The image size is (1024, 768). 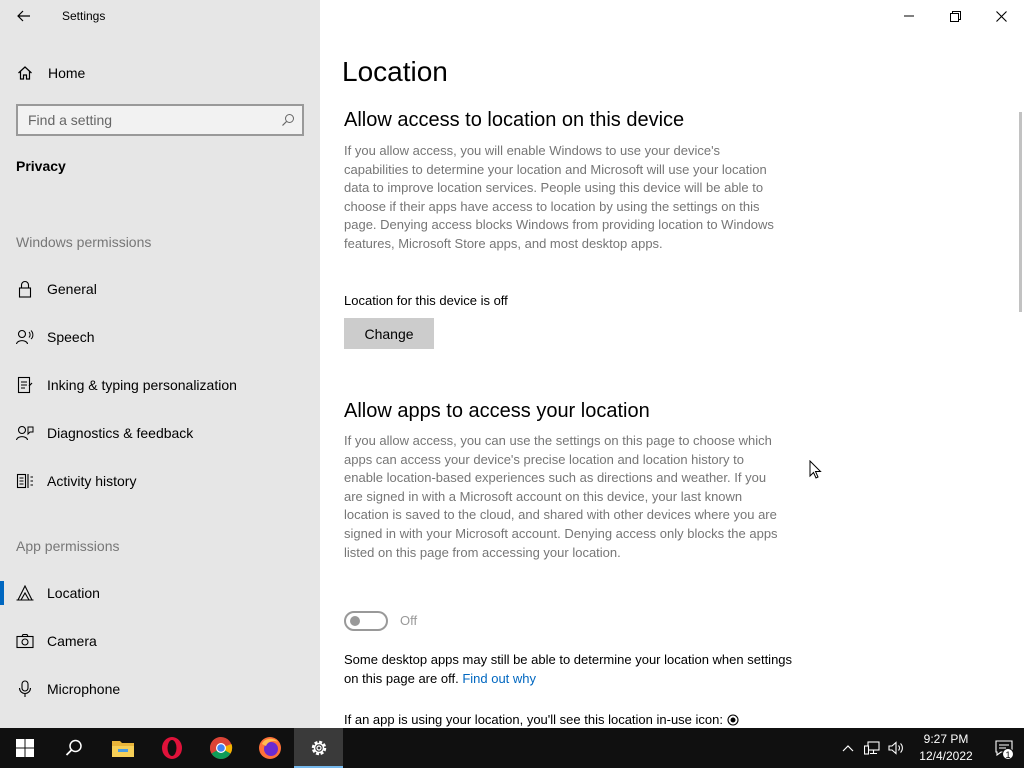 I want to click on clock: 9:27 PM 12/4/2022, so click(x=946, y=748).